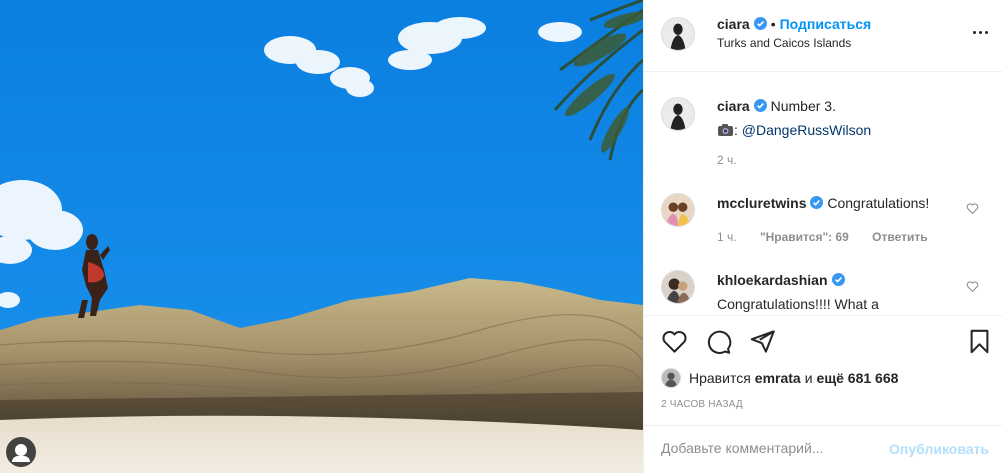 The width and height of the screenshot is (1002, 473). I want to click on post-actions-bar, so click(823, 341).